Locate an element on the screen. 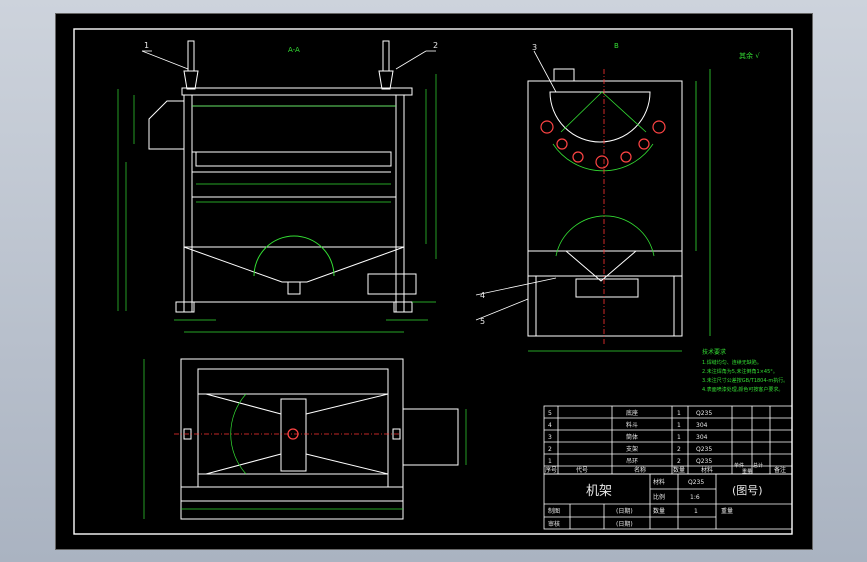 The height and width of the screenshot is (562, 867). side-view is located at coordinates (605, 202).